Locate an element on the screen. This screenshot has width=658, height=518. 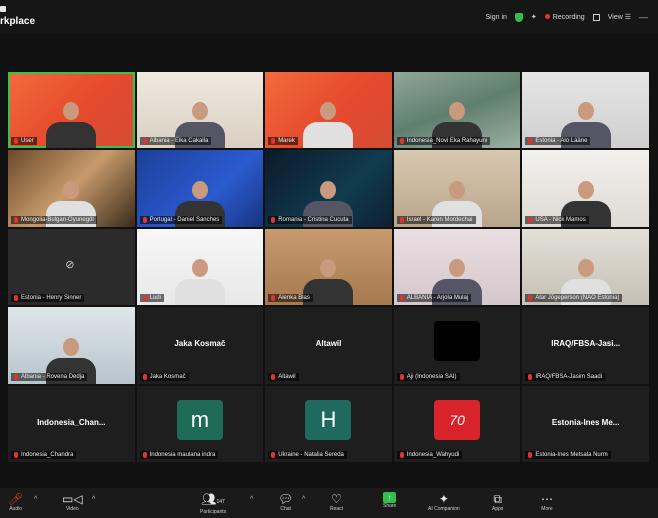
heart-icon: ♡ is located at coordinates (336, 499).